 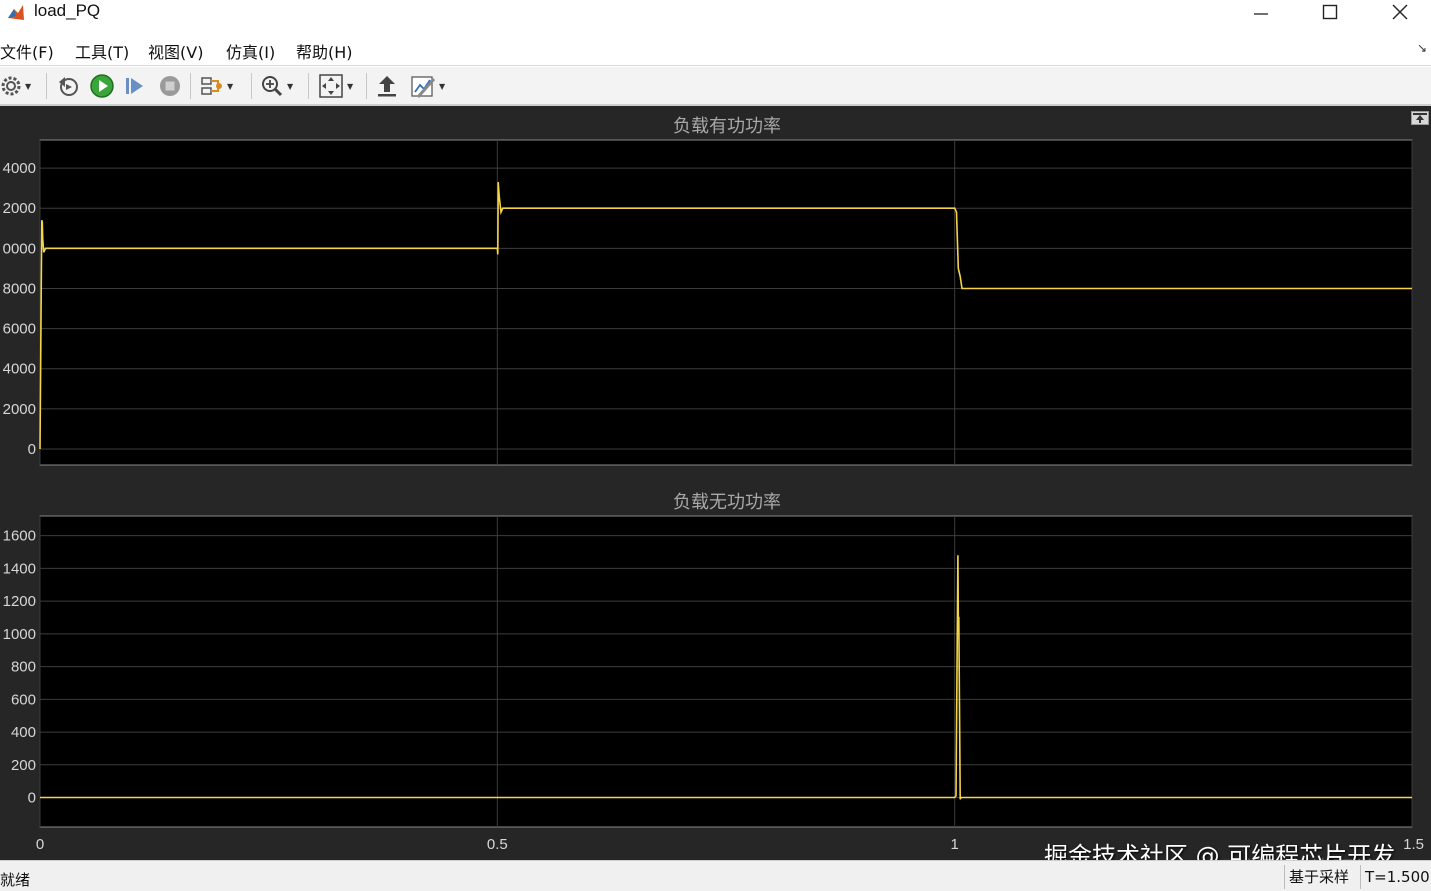 What do you see at coordinates (19, 536) in the screenshot?
I see `y-tick-label: 1600` at bounding box center [19, 536].